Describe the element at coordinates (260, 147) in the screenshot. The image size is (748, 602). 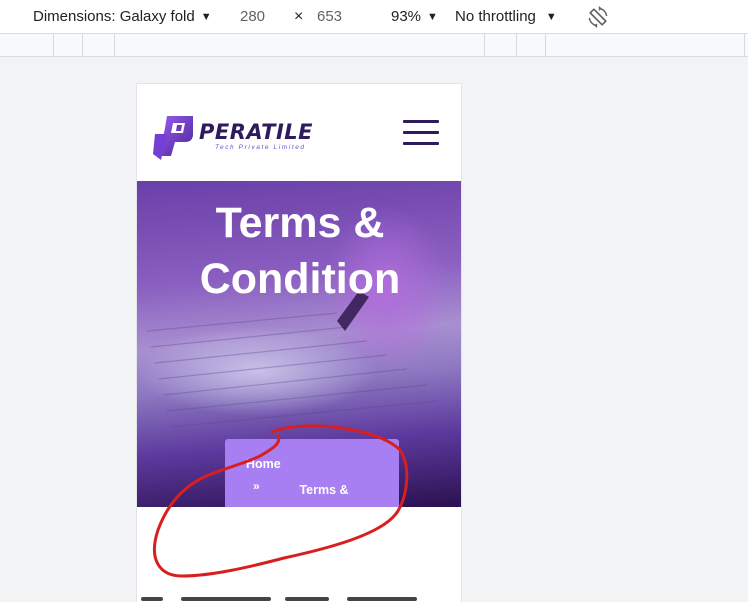
I see `brand-tagline: Tech Private Limited` at that location.